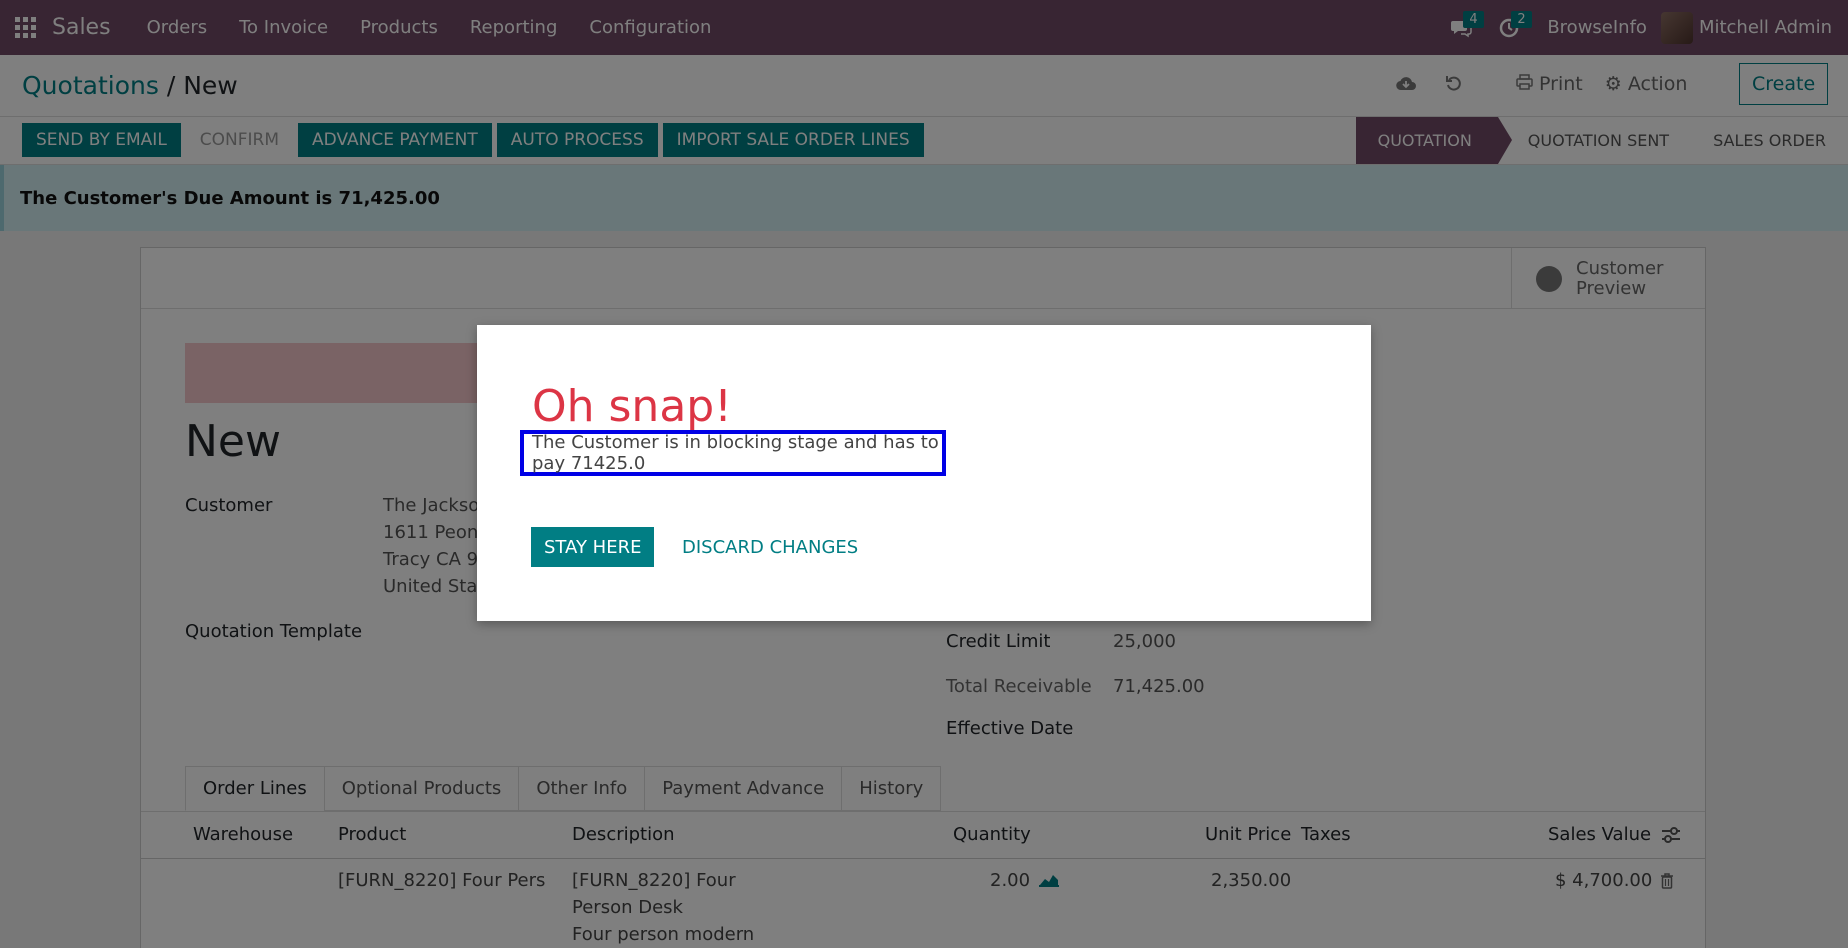 The width and height of the screenshot is (1848, 948). I want to click on discard-changes-button: DISCARD CHANGES, so click(770, 547).